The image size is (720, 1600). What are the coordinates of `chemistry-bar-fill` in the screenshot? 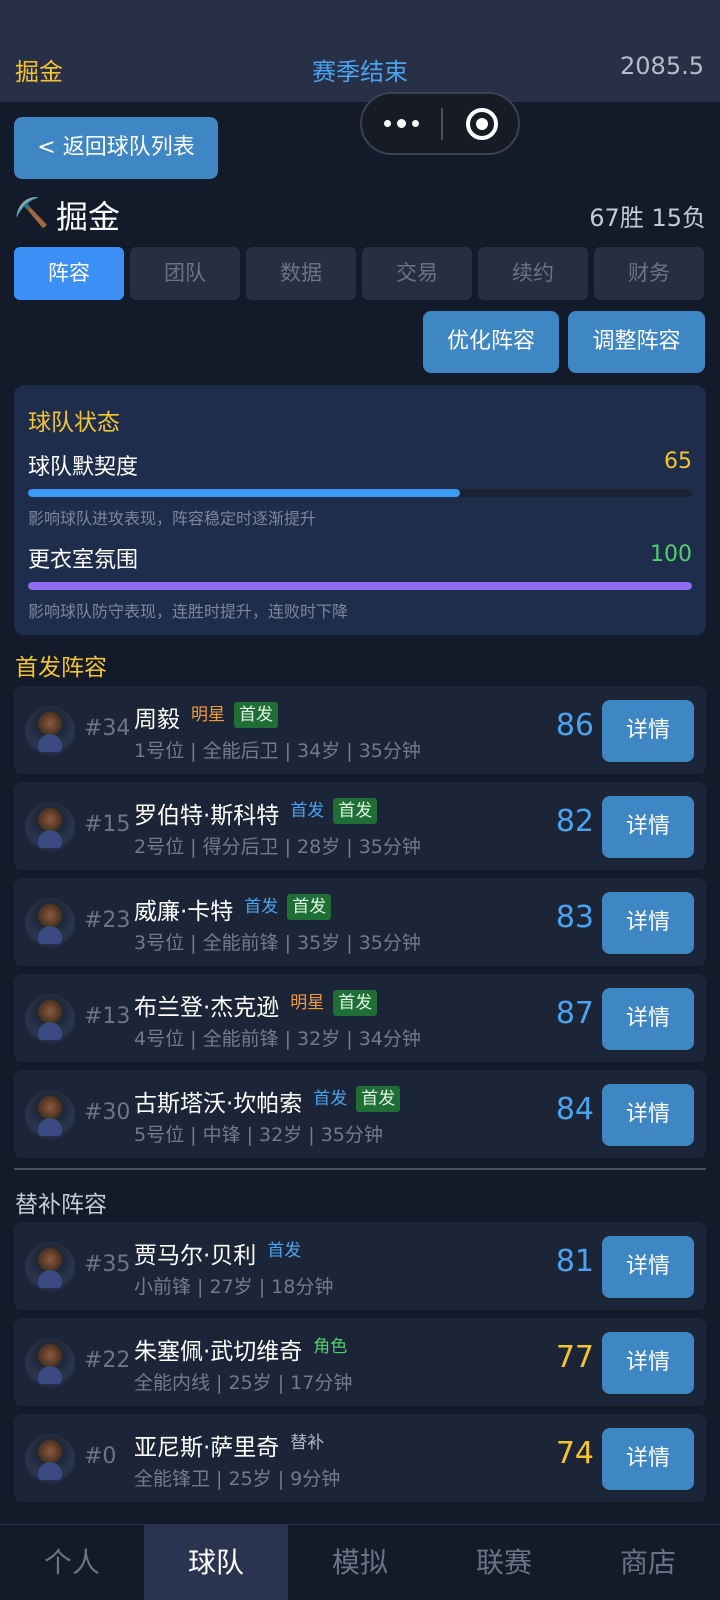 It's located at (244, 493).